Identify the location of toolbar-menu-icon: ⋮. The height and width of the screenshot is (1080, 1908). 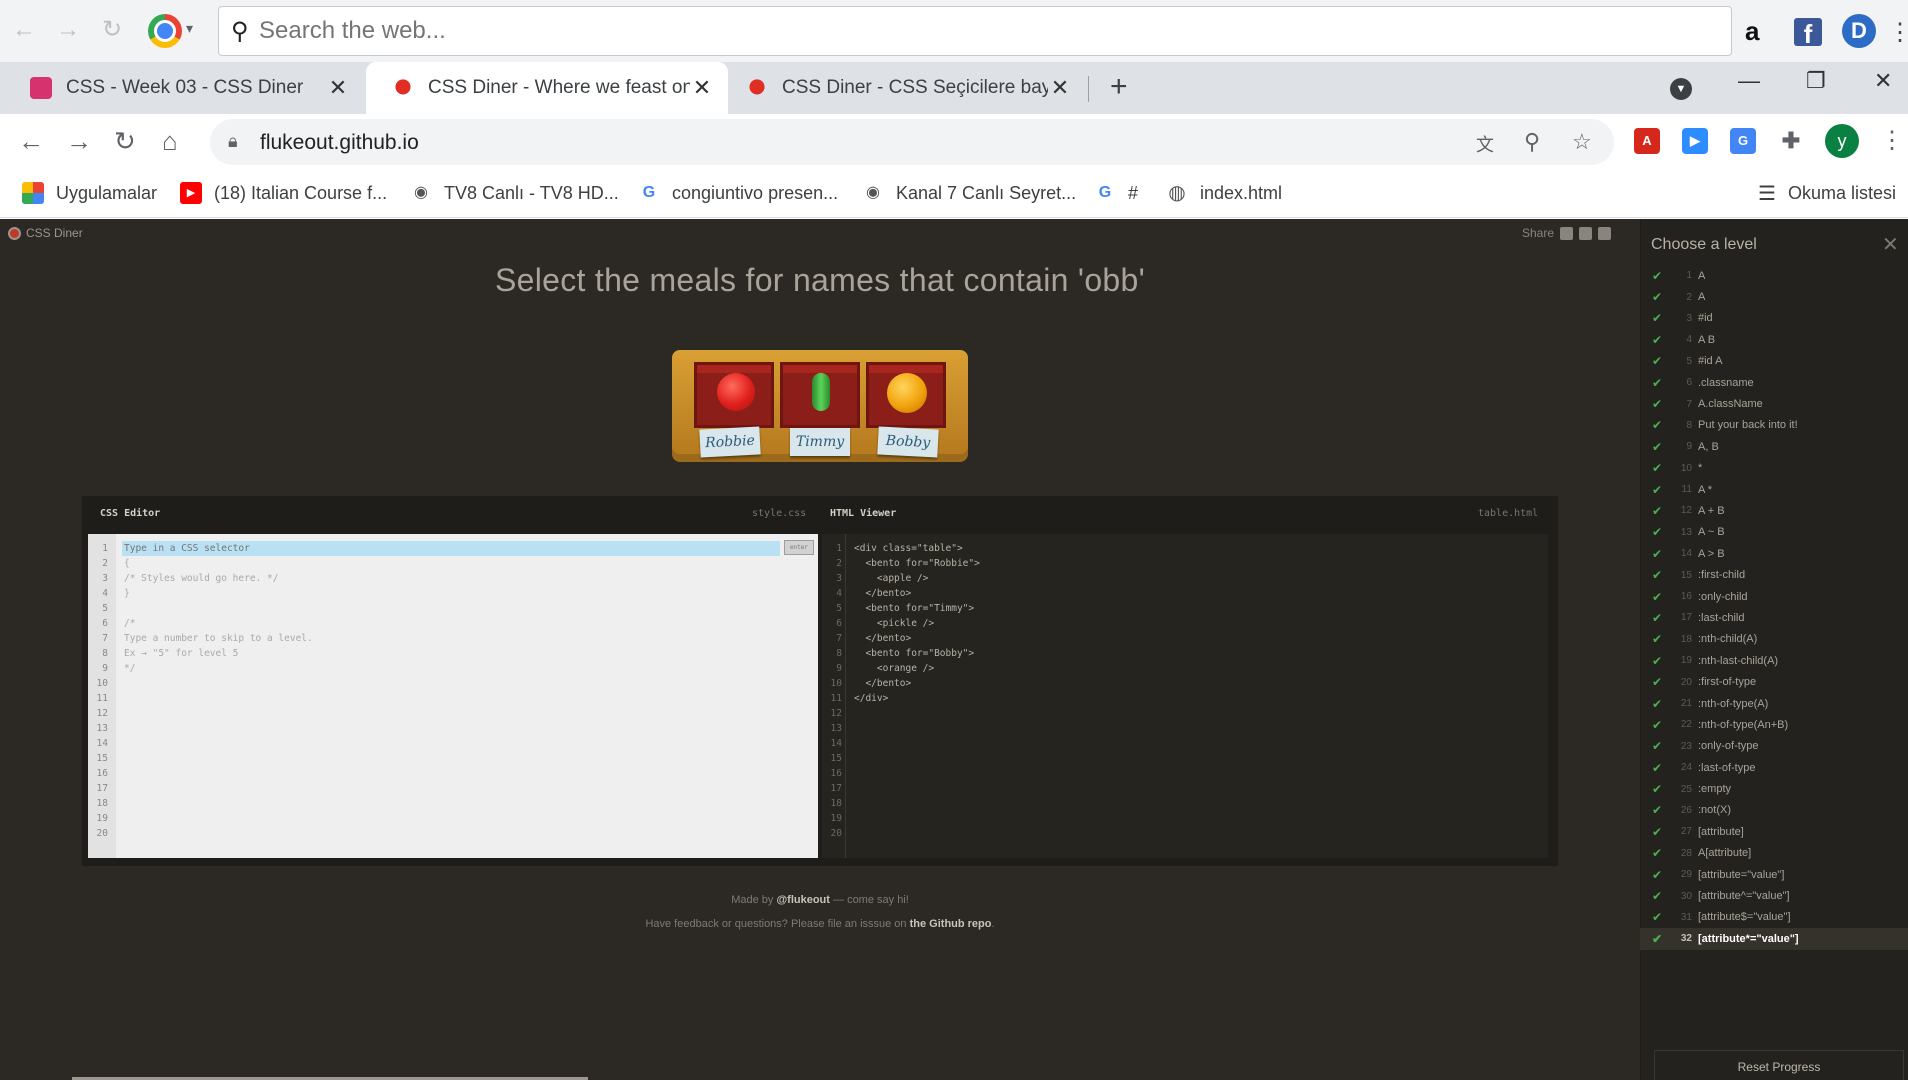
(1898, 32).